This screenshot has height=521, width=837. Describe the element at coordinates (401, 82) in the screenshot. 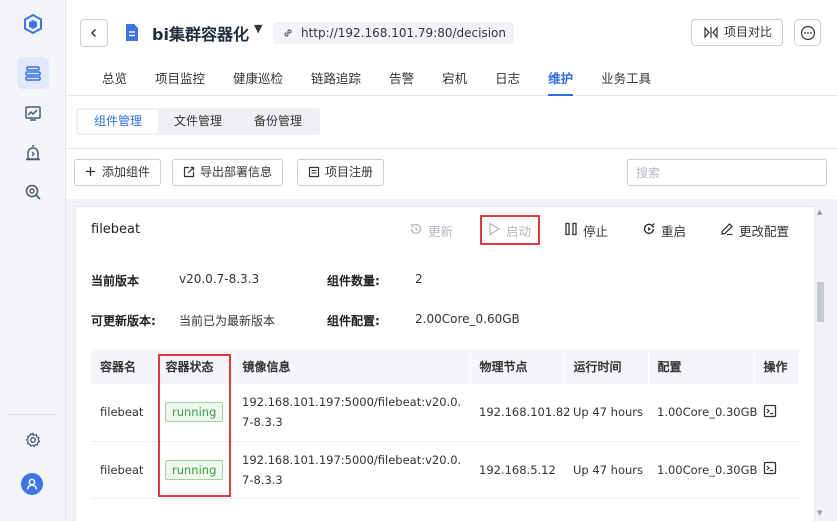

I see `tab-alerts: 告警` at that location.